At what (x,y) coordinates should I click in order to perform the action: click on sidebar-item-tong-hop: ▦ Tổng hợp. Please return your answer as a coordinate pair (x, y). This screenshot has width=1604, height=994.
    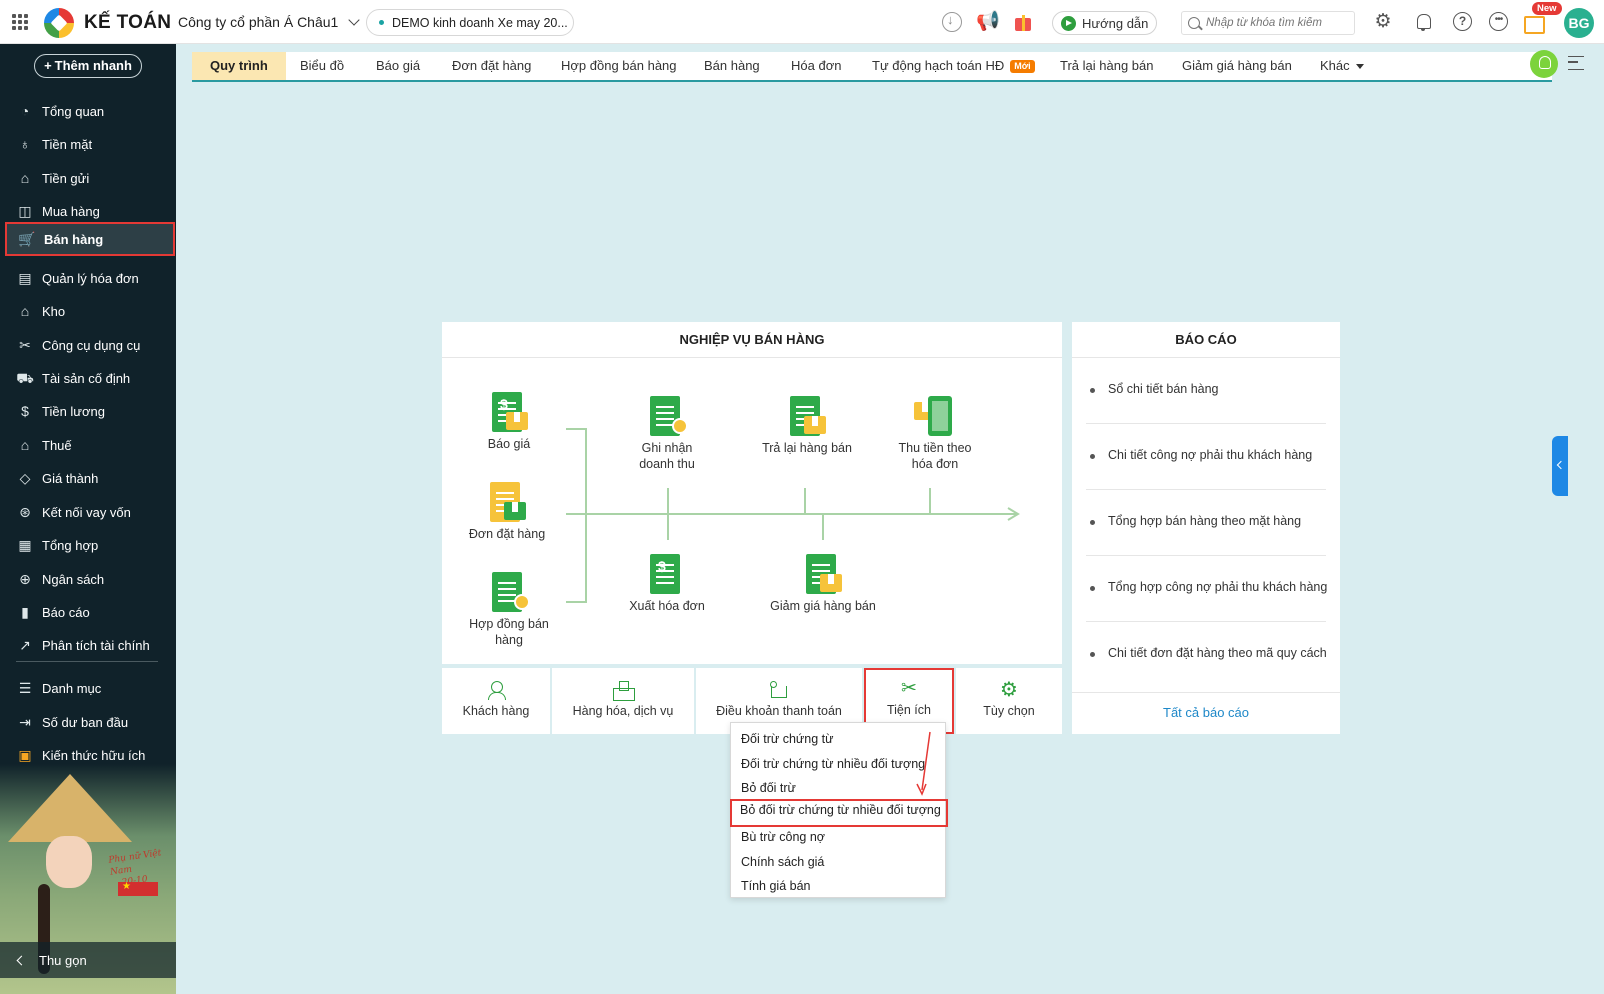
    Looking at the image, I should click on (88, 545).